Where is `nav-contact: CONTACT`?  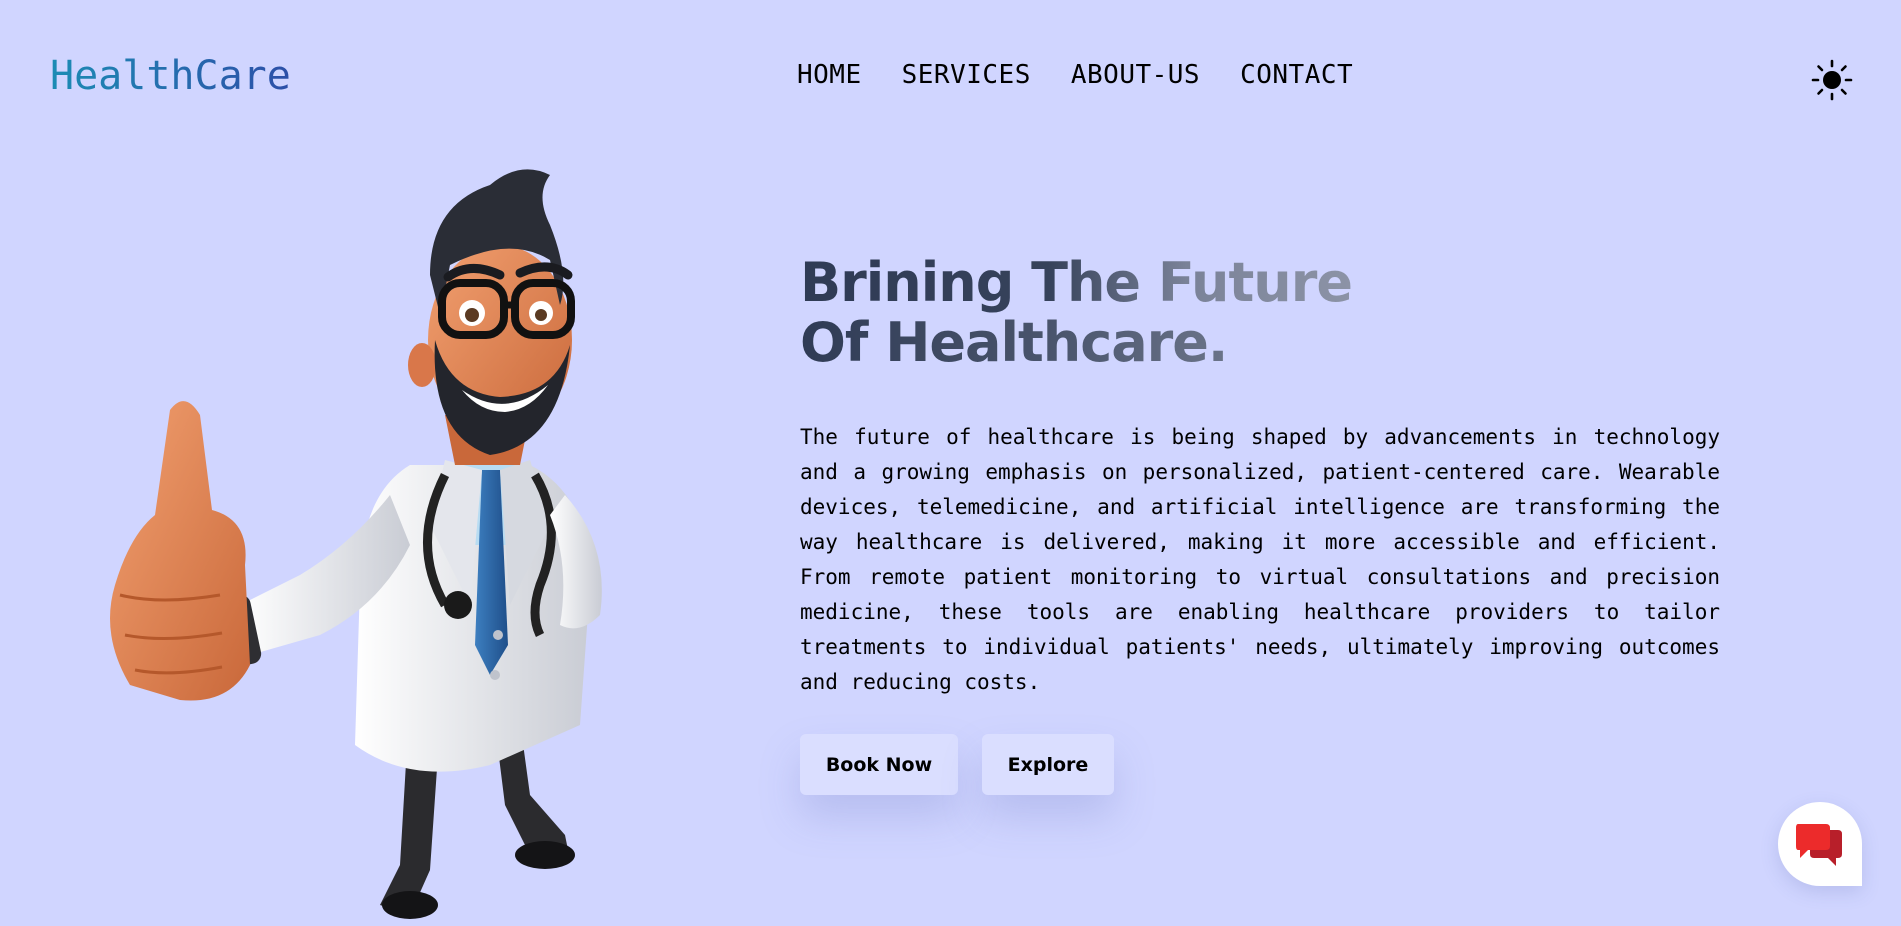 nav-contact: CONTACT is located at coordinates (1296, 75).